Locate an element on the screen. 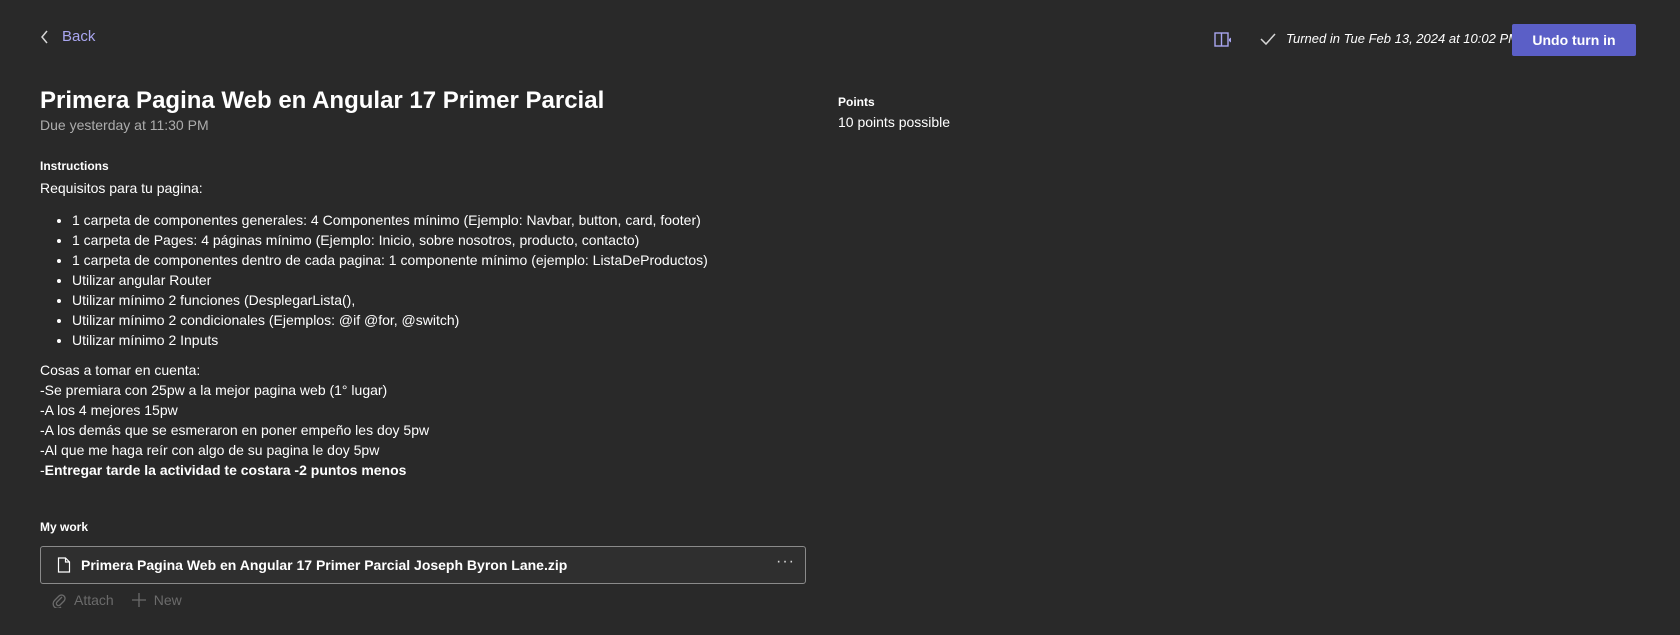  instructions-intro: Requisitos para tu pagina: is located at coordinates (121, 188).